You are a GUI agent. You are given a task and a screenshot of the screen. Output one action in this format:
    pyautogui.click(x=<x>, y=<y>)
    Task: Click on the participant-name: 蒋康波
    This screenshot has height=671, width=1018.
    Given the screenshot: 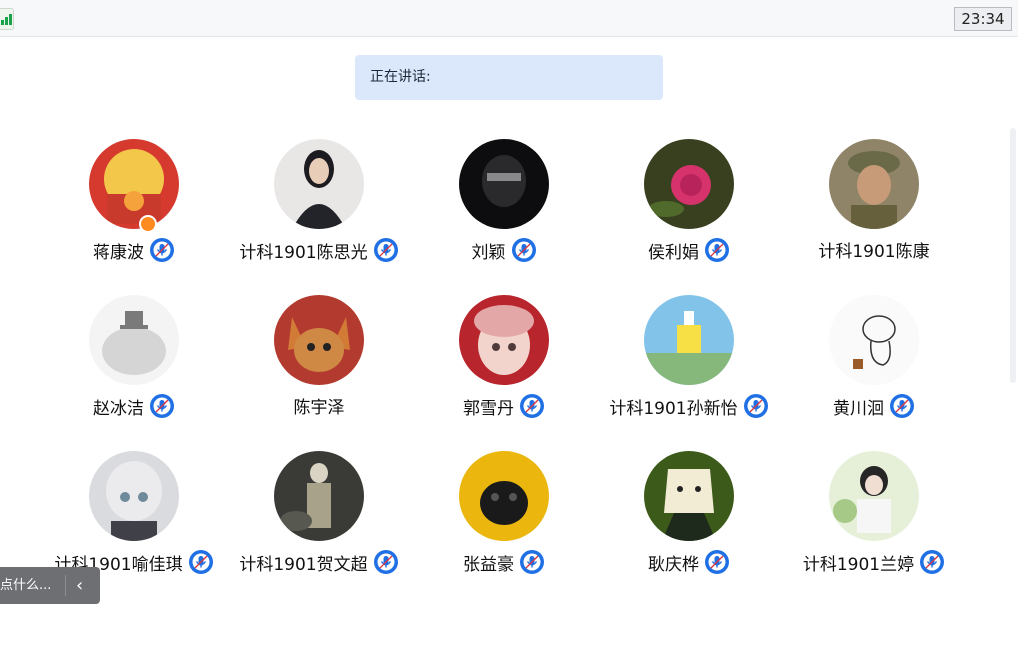 What is the action you would take?
    pyautogui.click(x=118, y=252)
    